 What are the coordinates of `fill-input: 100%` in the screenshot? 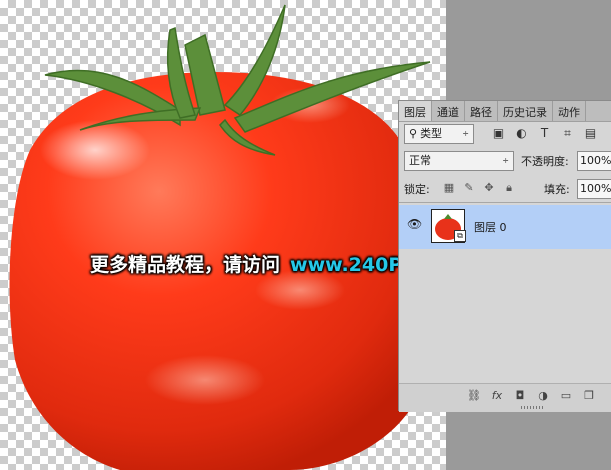 It's located at (594, 189).